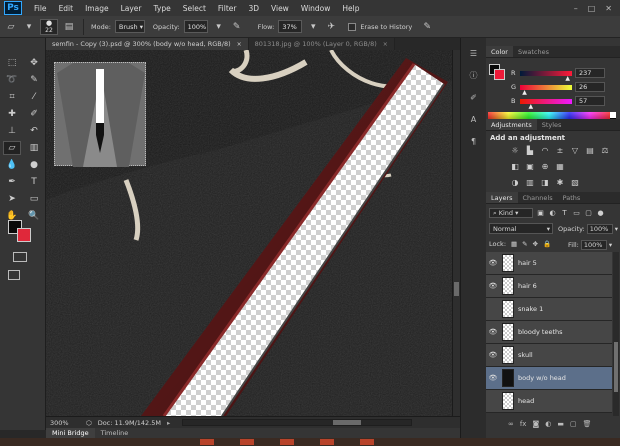  Describe the element at coordinates (280, 8) in the screenshot. I see `menu-view: View` at that location.